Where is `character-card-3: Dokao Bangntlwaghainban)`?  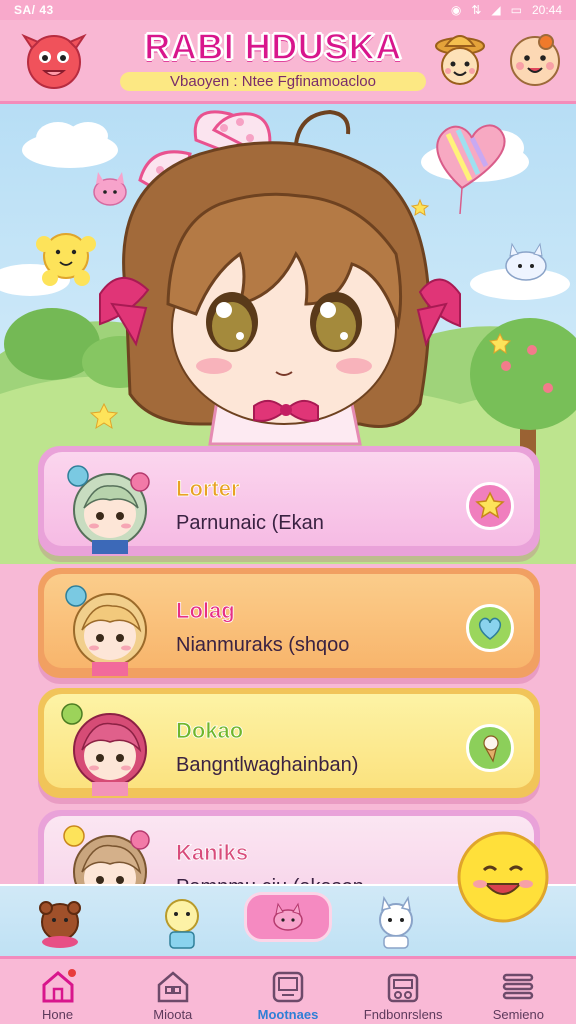 character-card-3: Dokao Bangntlwaghainban) is located at coordinates (289, 743).